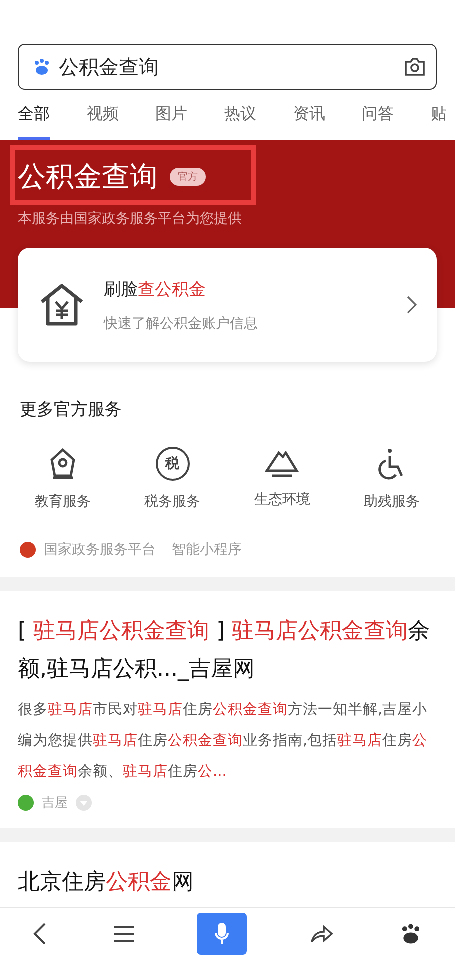  I want to click on search-tab: 贴, so click(438, 122).